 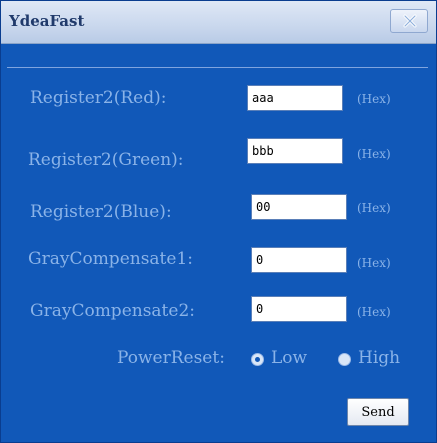 What do you see at coordinates (299, 207) in the screenshot?
I see `register2-blue-input` at bounding box center [299, 207].